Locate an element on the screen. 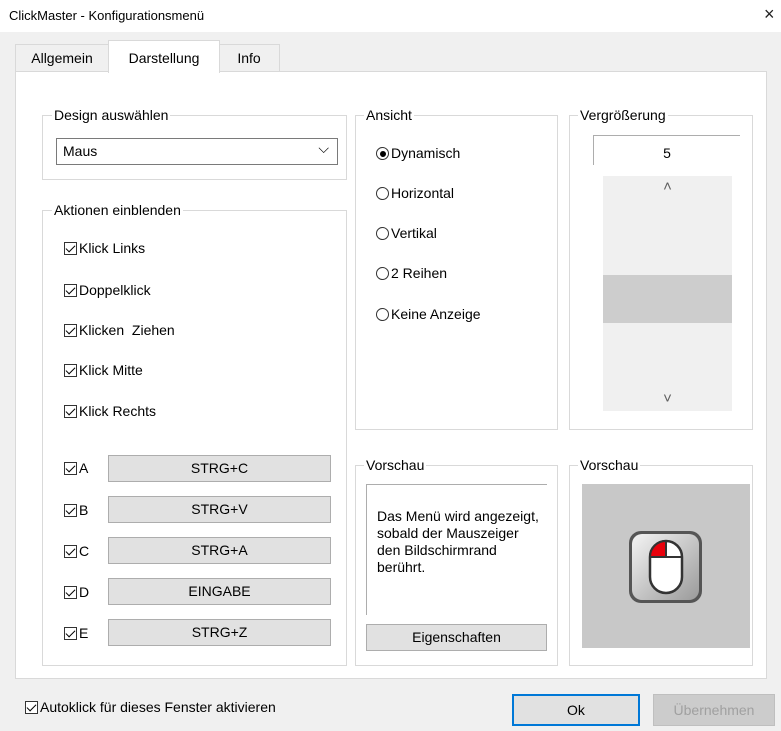 The width and height of the screenshot is (781, 731). close-icon: × is located at coordinates (769, 14).